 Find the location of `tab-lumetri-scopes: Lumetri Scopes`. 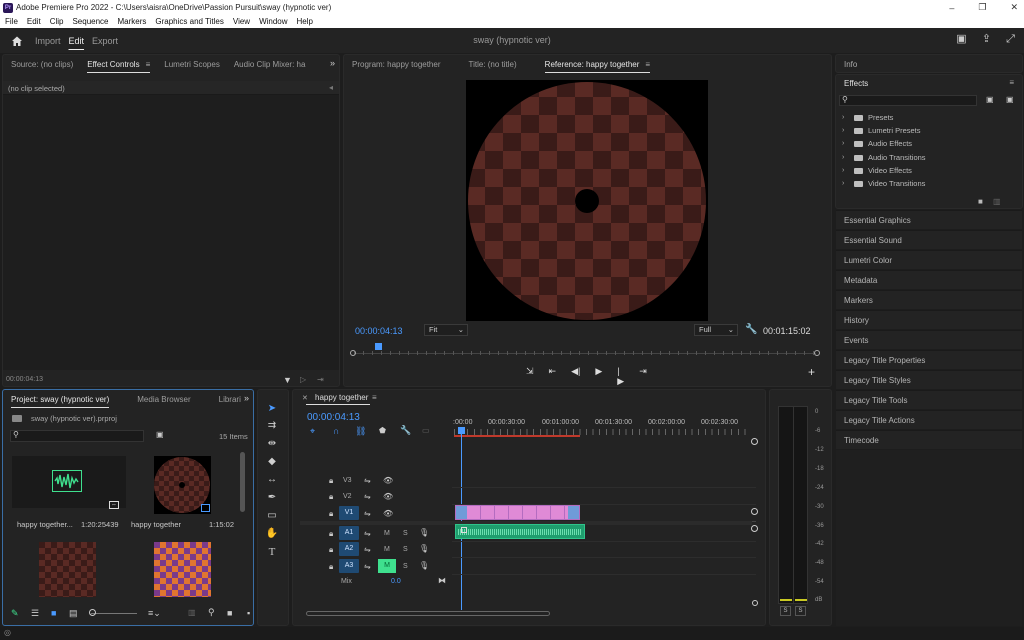

tab-lumetri-scopes: Lumetri Scopes is located at coordinates (192, 64).